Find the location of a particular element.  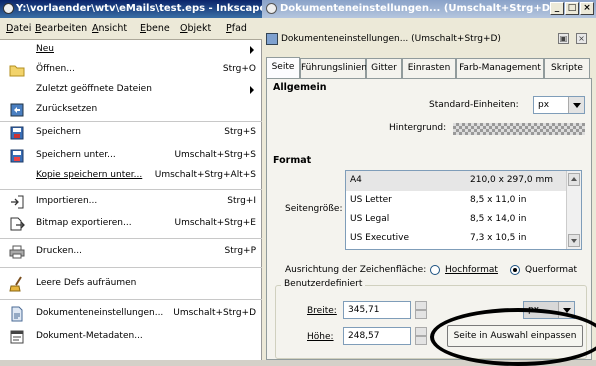

page-size-label: Seitengröße: is located at coordinates (314, 209).